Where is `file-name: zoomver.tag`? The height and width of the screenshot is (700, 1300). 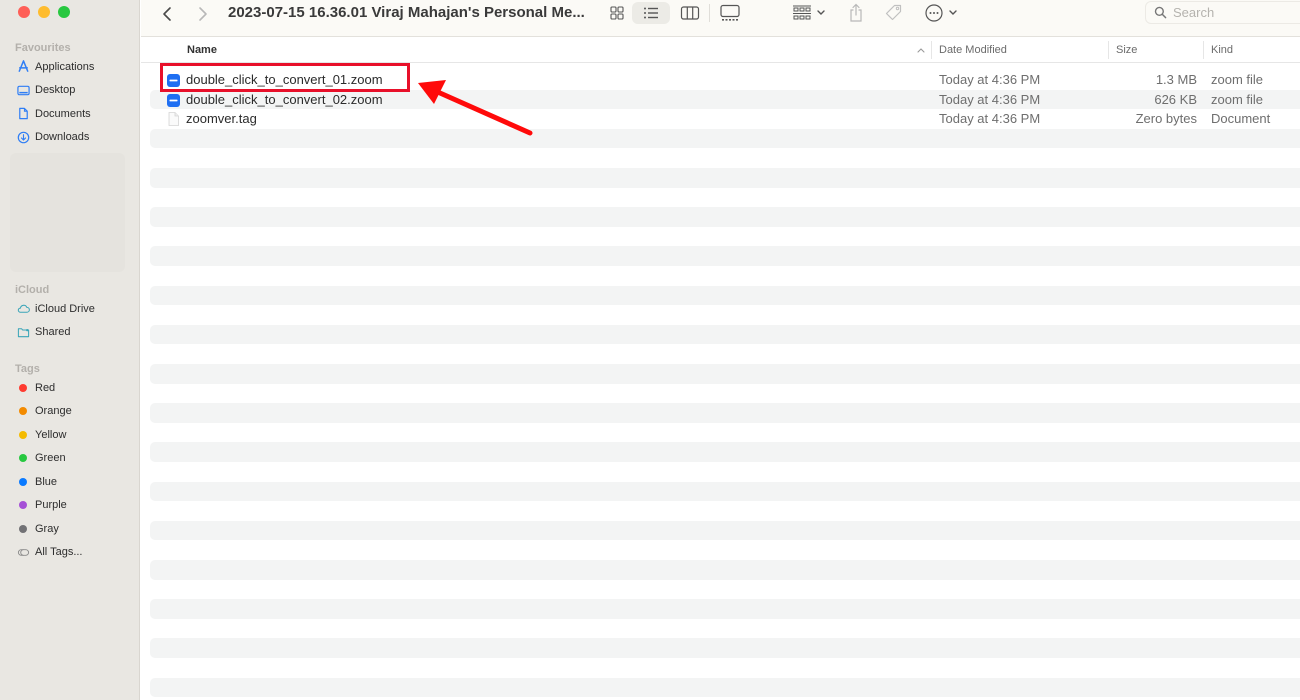 file-name: zoomver.tag is located at coordinates (221, 119).